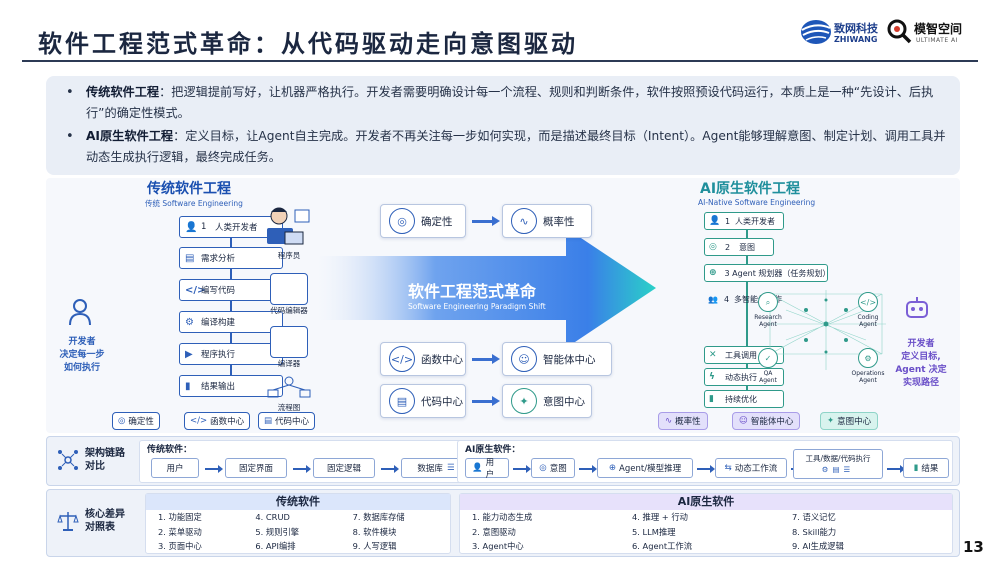 The width and height of the screenshot is (1000, 562). Describe the element at coordinates (917, 307) in the screenshot. I see `robot-icon` at that location.